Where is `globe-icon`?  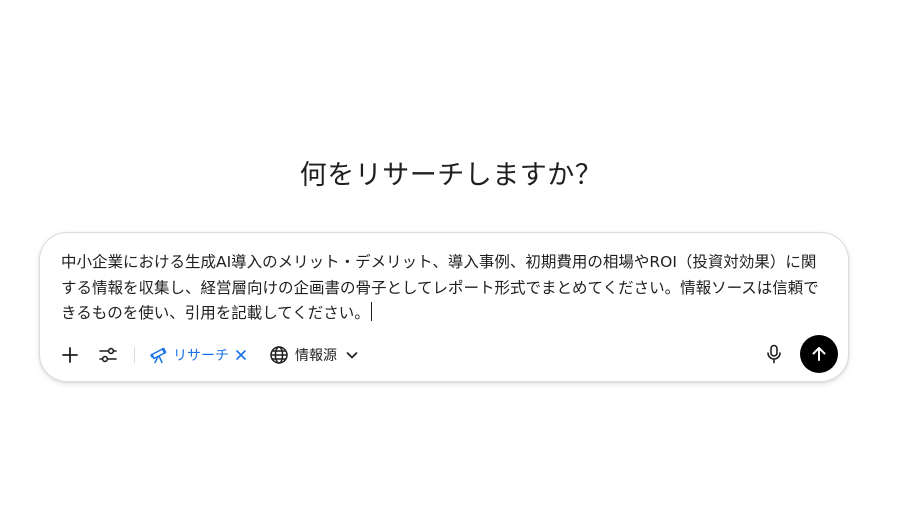
globe-icon is located at coordinates (279, 355).